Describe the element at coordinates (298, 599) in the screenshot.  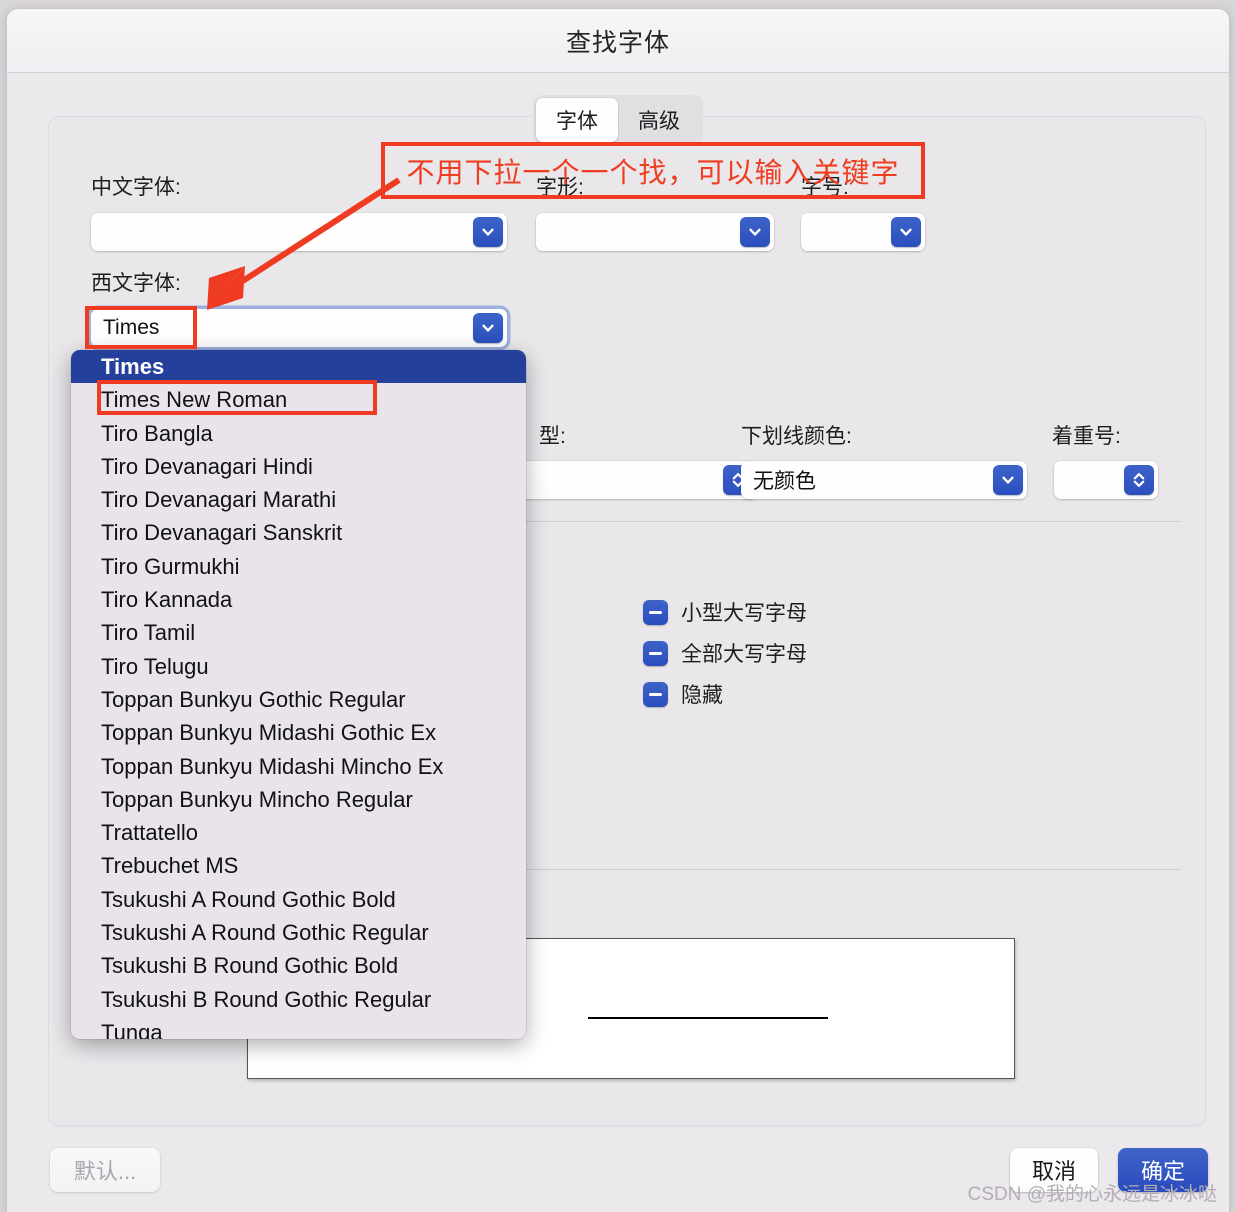
I see `dropdown-option: Tiro Kannada` at that location.